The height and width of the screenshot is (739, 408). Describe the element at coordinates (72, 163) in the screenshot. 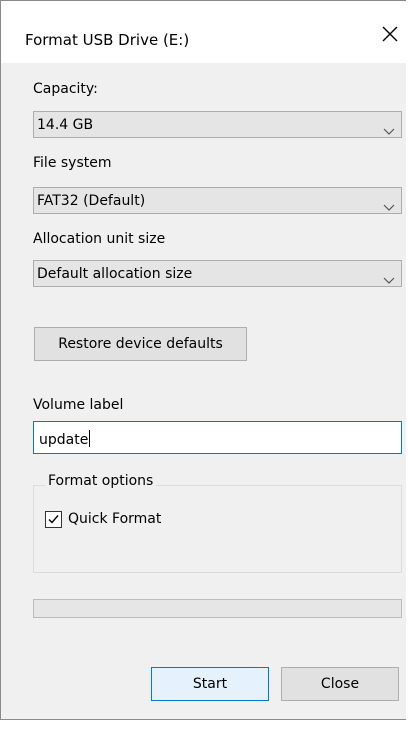

I see `file-system-label: File system` at that location.